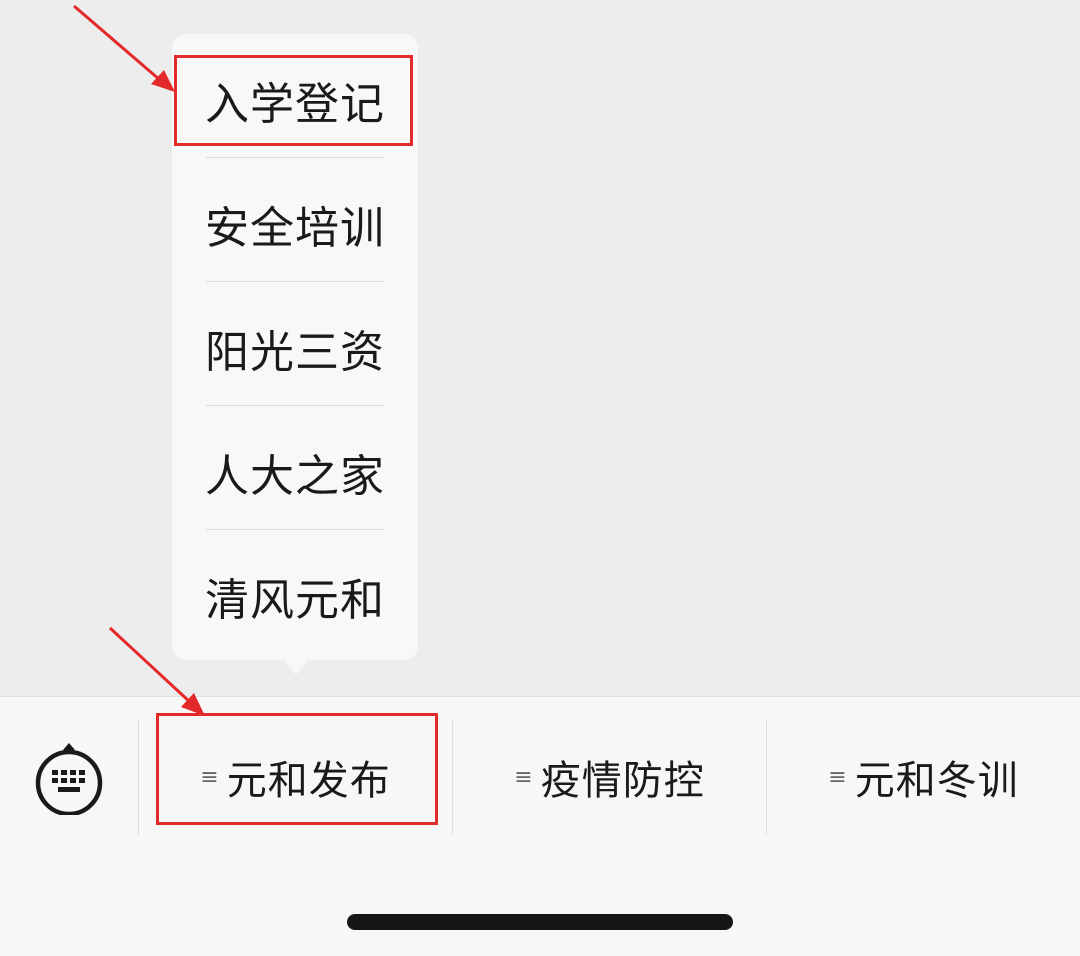 This screenshot has width=1080, height=956. I want to click on menu-item-enrollment-registration: 入学登记, so click(295, 100).